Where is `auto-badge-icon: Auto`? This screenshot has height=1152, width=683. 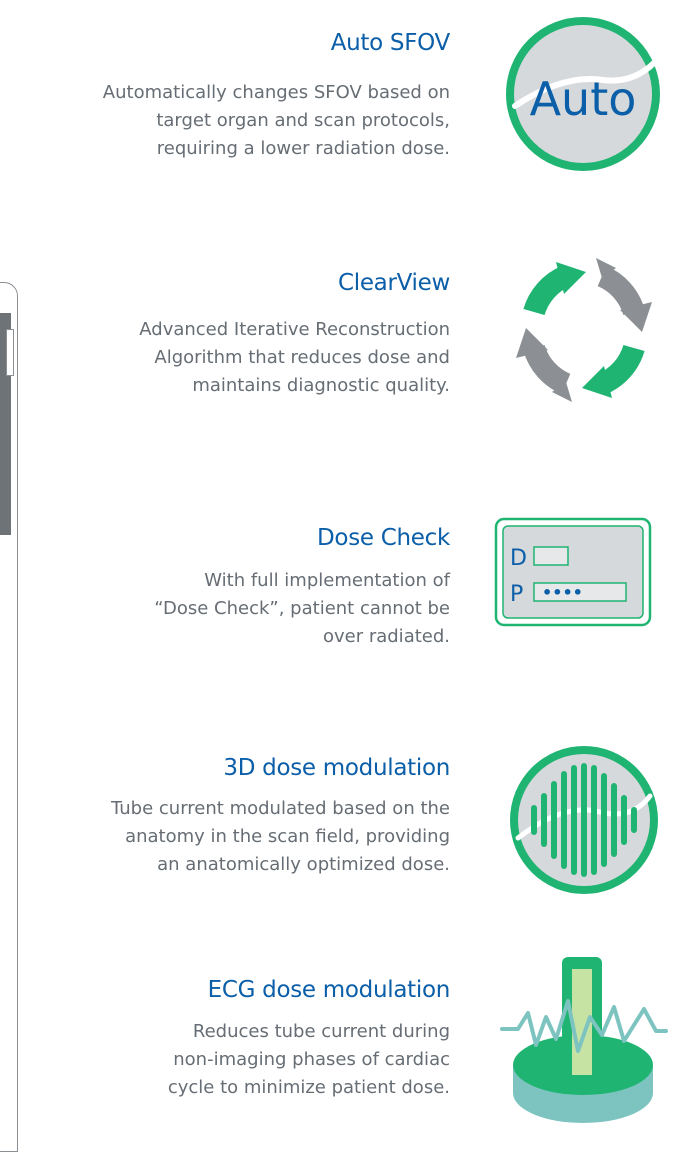
auto-badge-icon: Auto is located at coordinates (583, 96).